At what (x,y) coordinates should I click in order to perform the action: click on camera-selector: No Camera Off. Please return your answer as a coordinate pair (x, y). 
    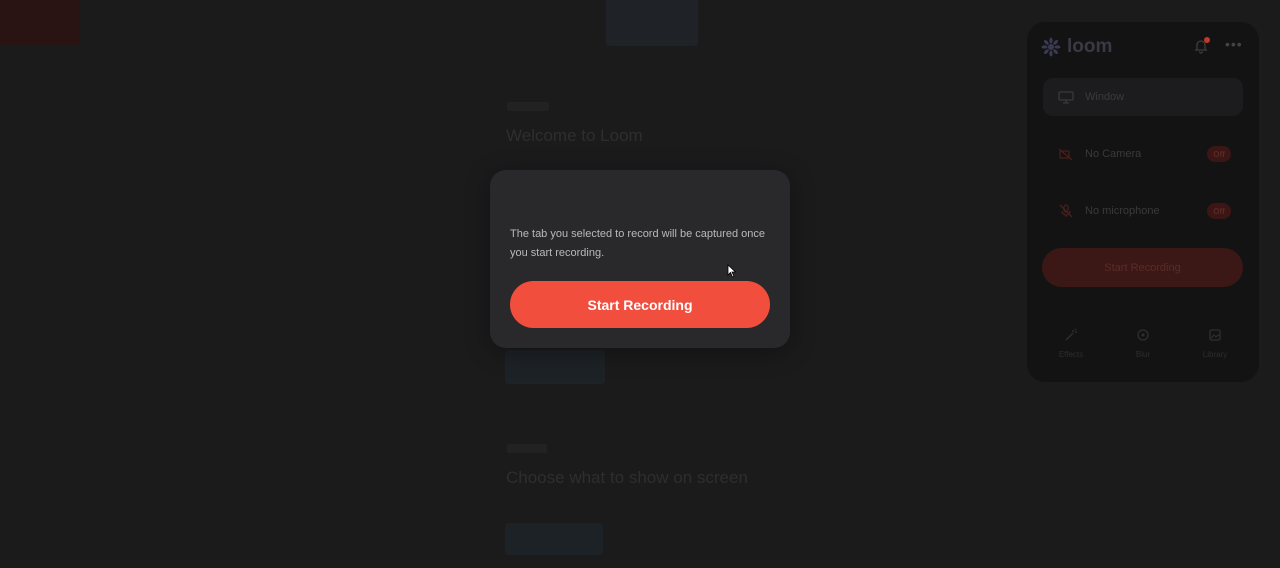
    Looking at the image, I should click on (1143, 154).